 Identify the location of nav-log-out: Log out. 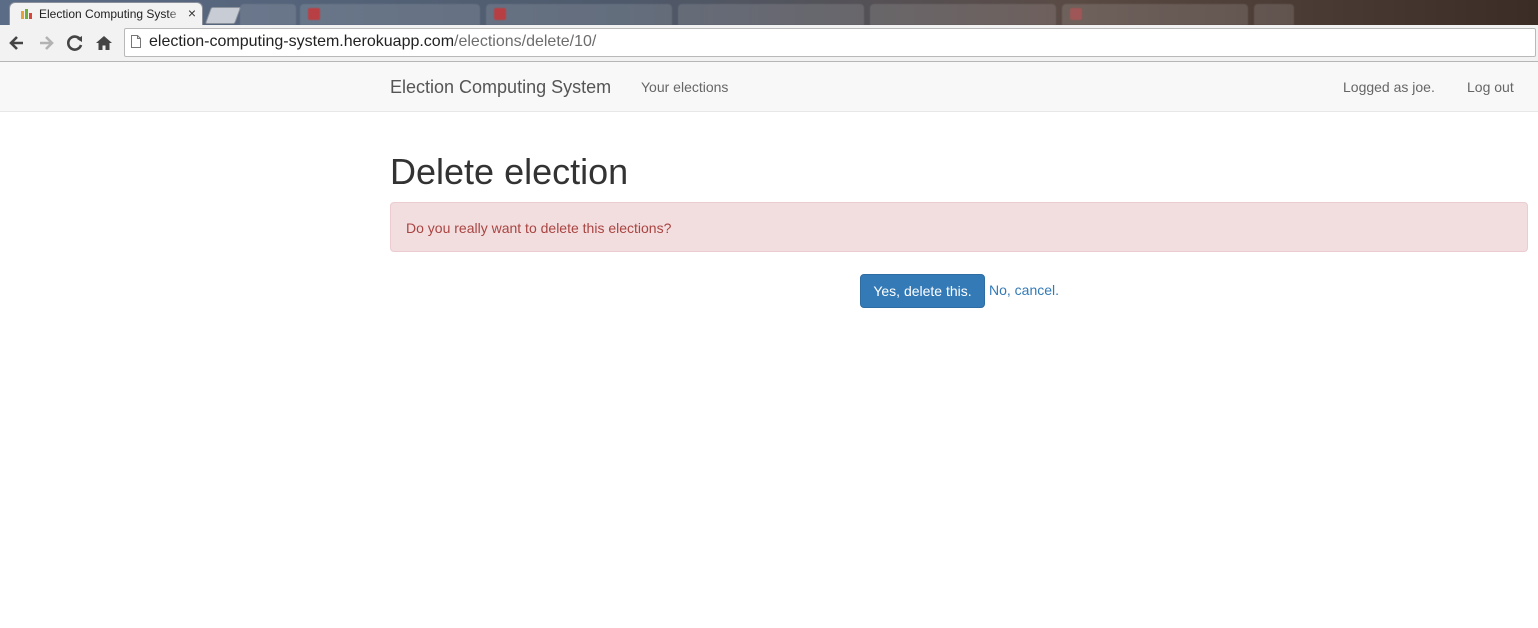
(1490, 87).